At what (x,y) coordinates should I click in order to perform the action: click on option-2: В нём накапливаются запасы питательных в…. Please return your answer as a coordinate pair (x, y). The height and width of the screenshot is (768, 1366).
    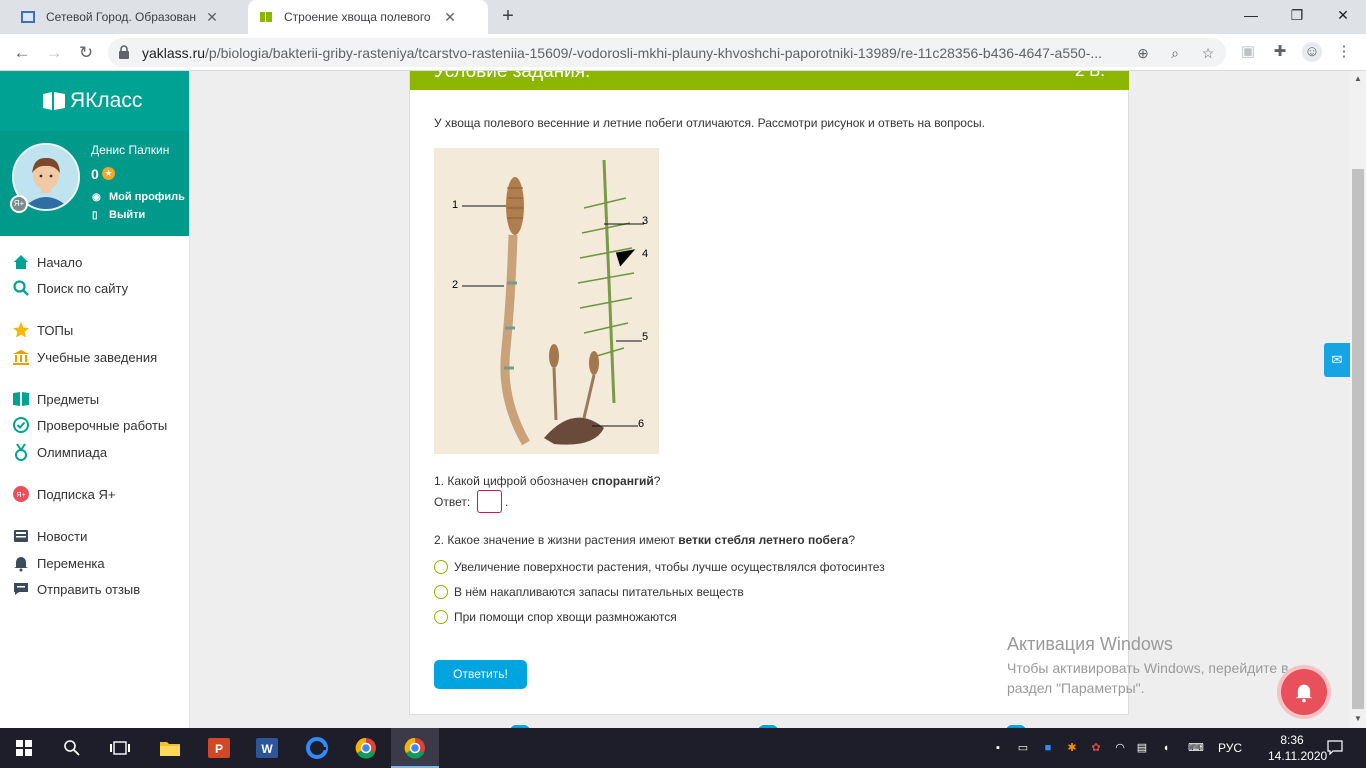
    Looking at the image, I should click on (589, 592).